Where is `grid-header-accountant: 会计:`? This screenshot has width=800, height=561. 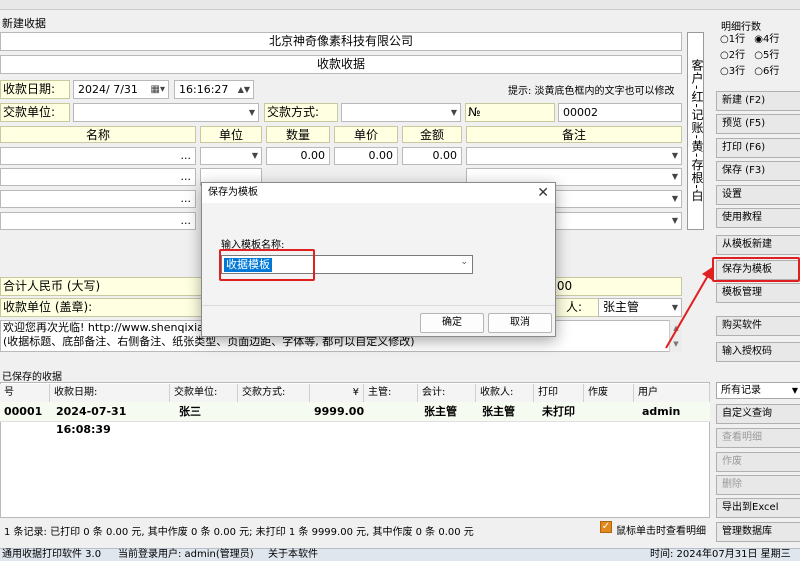
grid-header-accountant: 会计: is located at coordinates (447, 393).